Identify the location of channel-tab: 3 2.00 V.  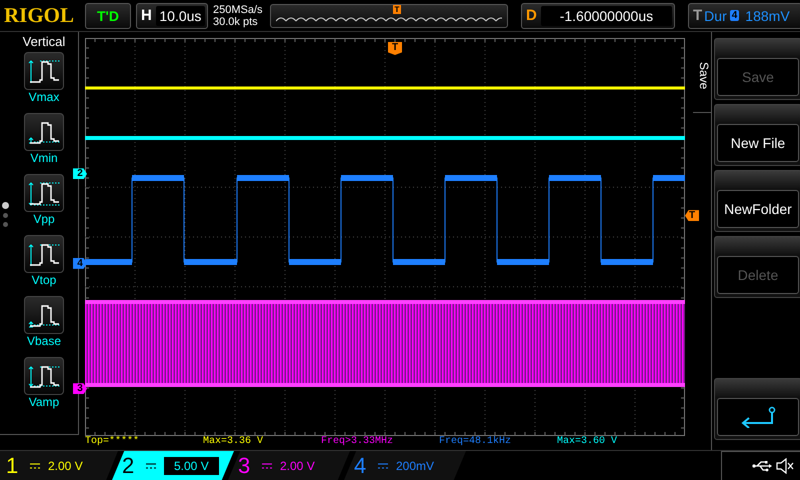
(289, 465).